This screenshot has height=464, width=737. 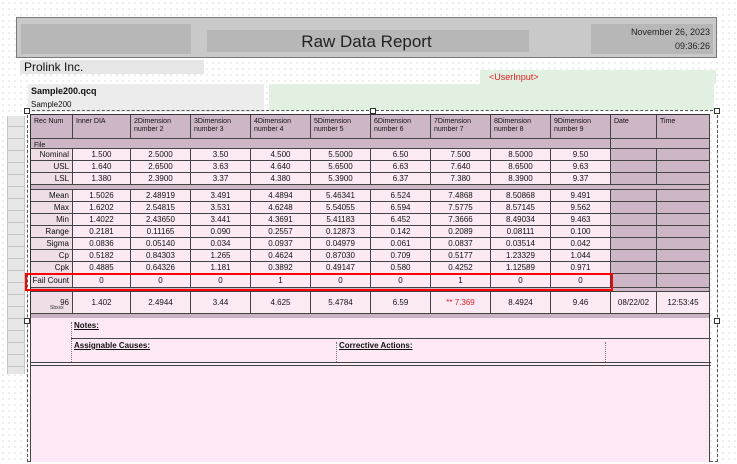 I want to click on stat-row-cell: 4.6248, so click(x=281, y=208).